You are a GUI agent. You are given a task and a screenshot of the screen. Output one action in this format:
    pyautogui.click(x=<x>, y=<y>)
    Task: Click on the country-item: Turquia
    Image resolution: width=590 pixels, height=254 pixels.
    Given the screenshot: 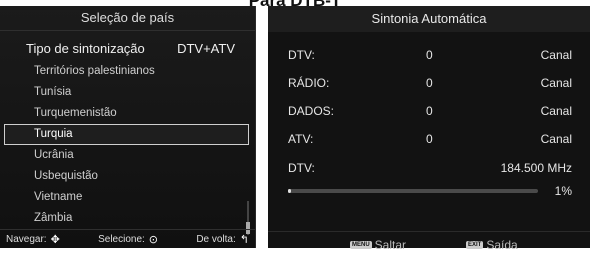 What is the action you would take?
    pyautogui.click(x=126, y=134)
    